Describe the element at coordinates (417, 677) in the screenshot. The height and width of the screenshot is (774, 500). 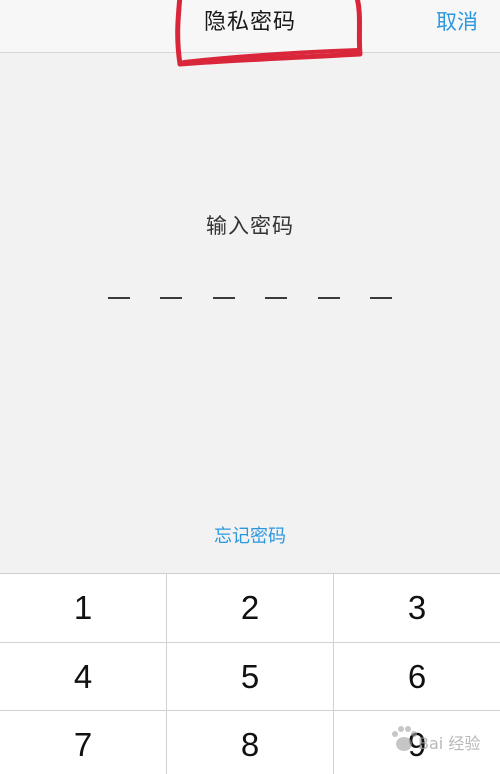
I see `key-6: 6` at that location.